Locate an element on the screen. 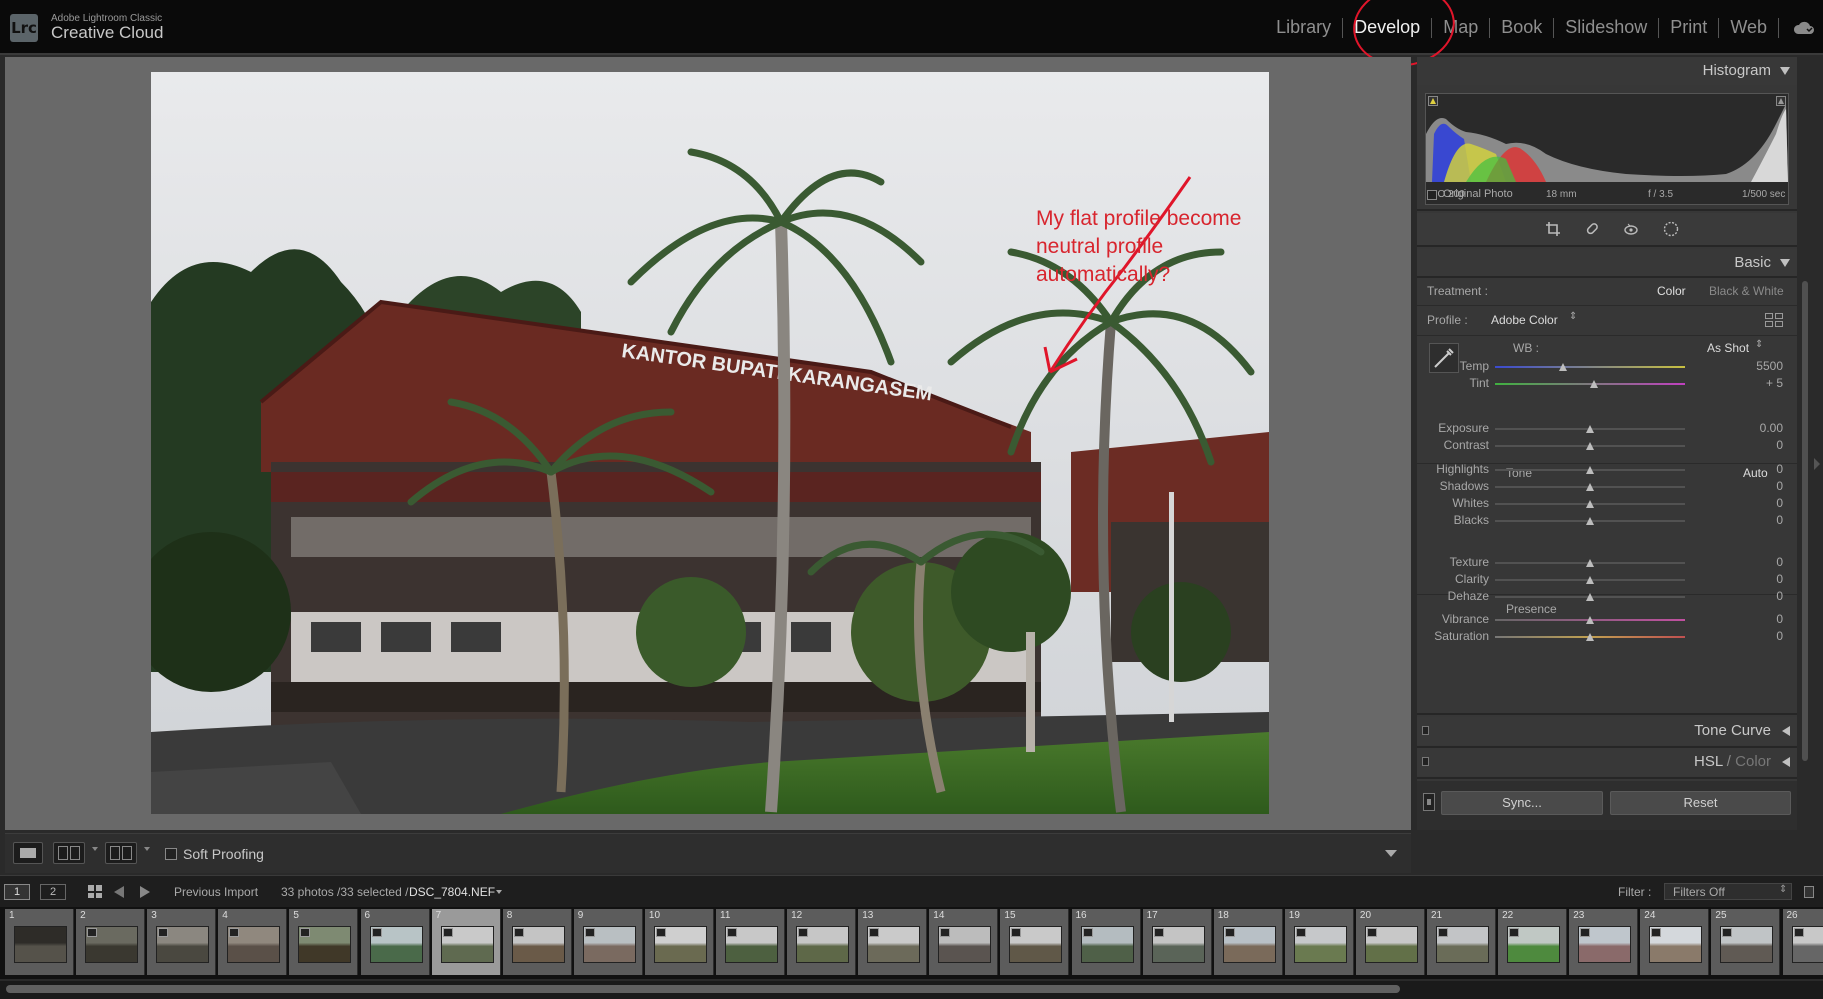  filmstrip-thumbnail: 23 is located at coordinates (1604, 942).